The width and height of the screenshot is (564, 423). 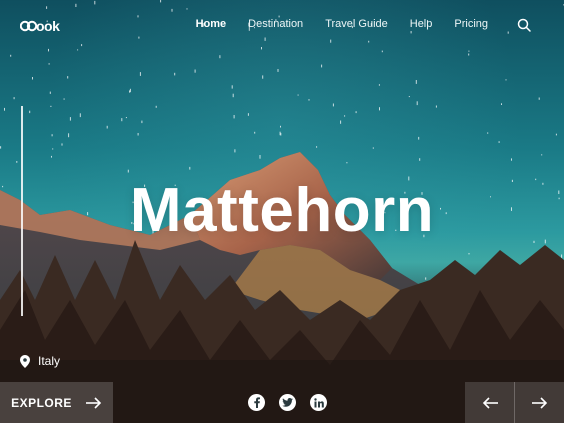 I want to click on arrow-left-icon, so click(x=490, y=402).